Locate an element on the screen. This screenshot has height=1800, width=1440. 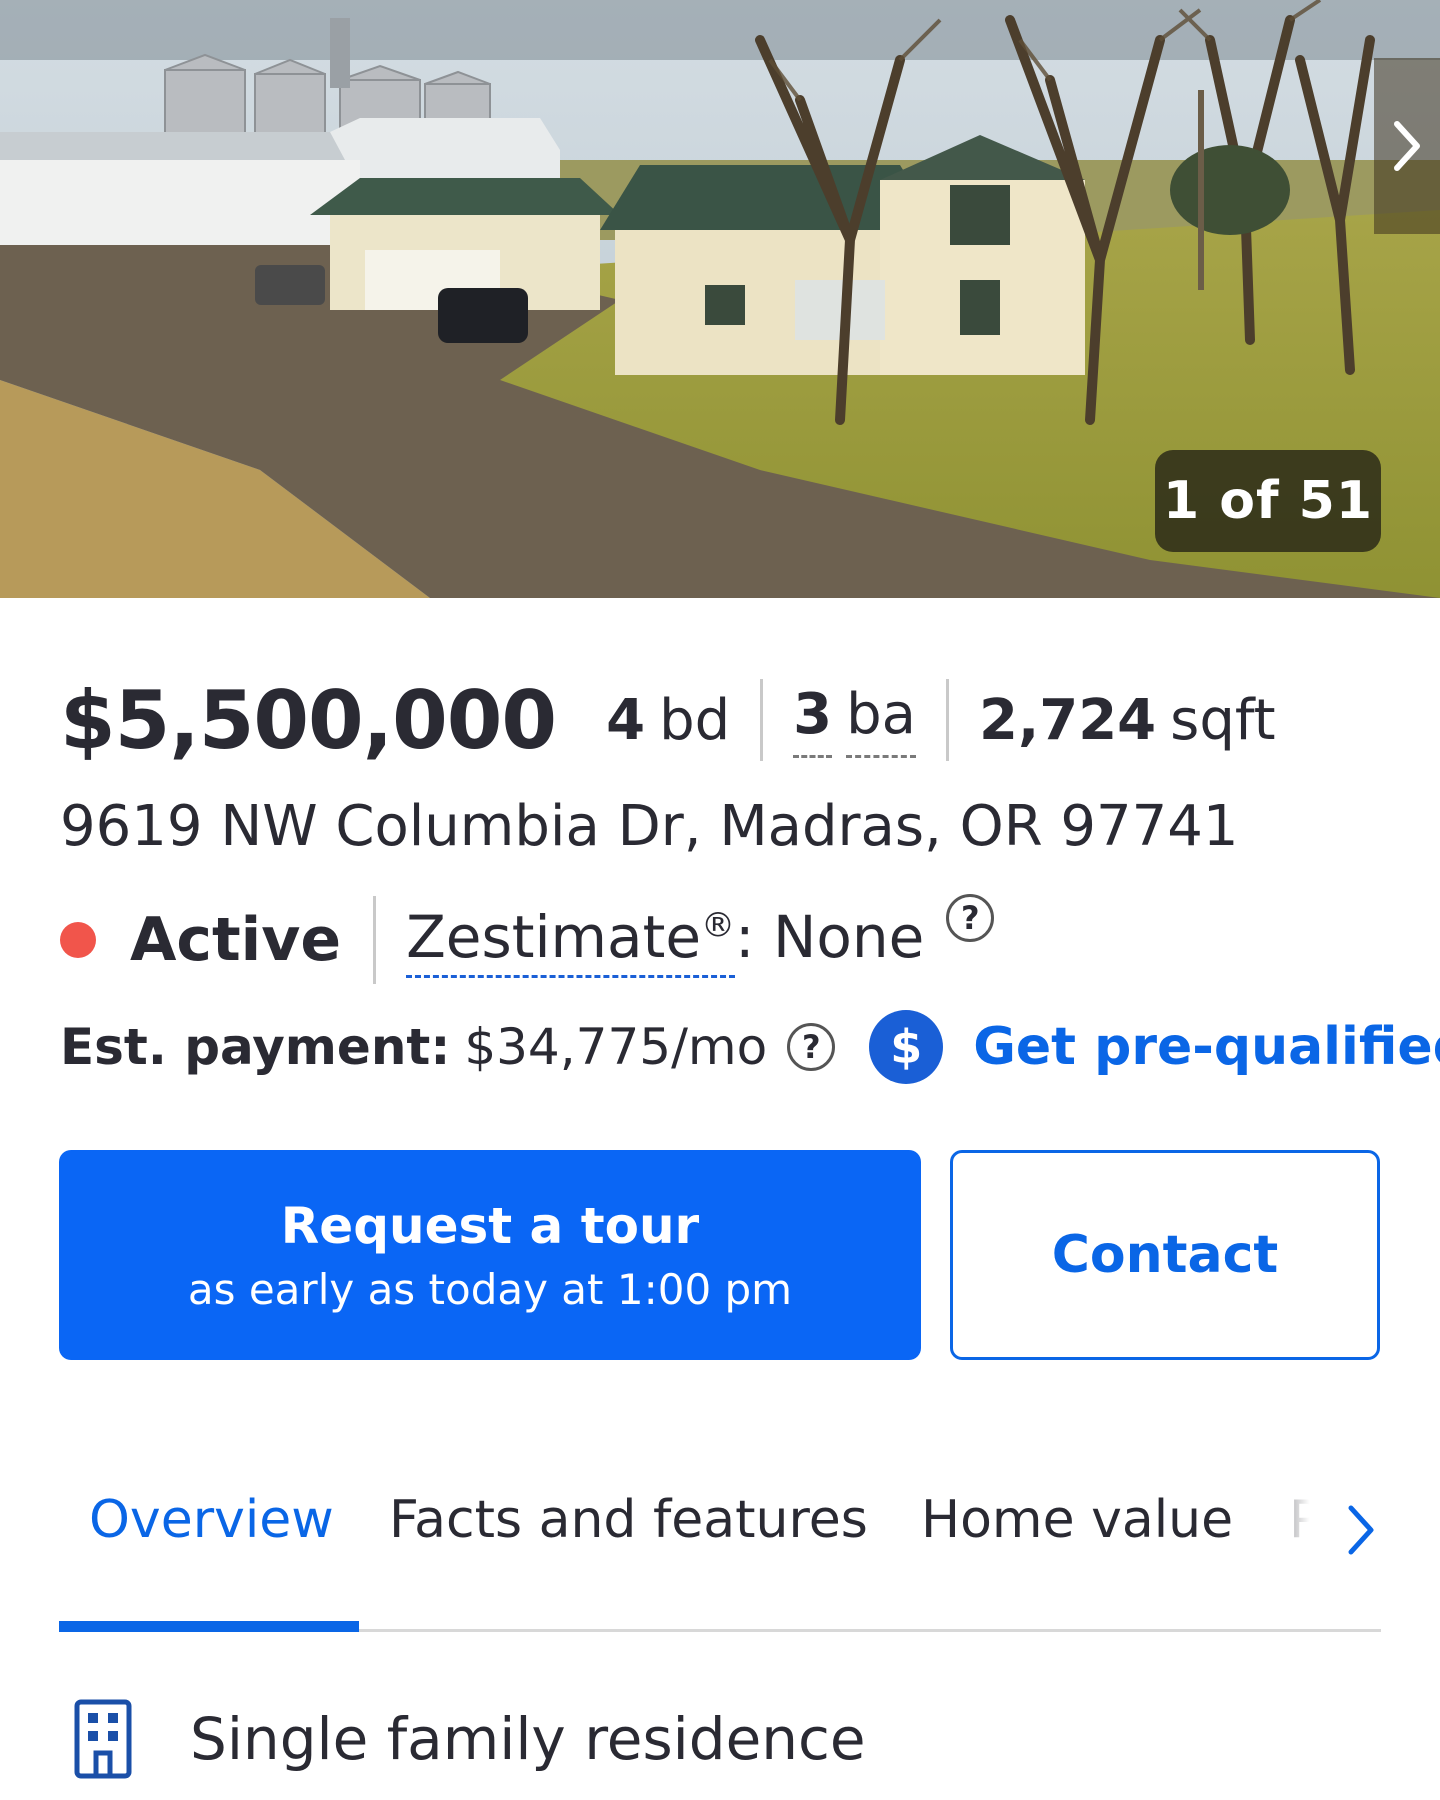
get-prequalified-link: Get pre-qualified is located at coordinates (1206, 1047).